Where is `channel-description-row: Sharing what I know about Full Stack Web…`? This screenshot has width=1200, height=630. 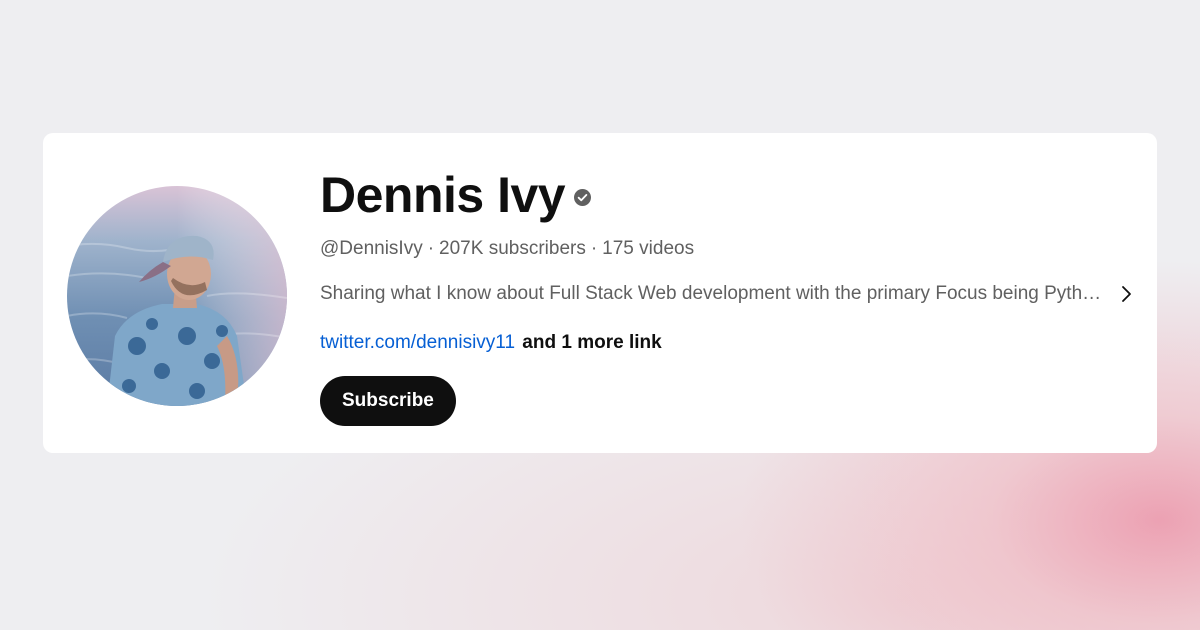 channel-description-row: Sharing what I know about Full Stack Web… is located at coordinates (730, 294).